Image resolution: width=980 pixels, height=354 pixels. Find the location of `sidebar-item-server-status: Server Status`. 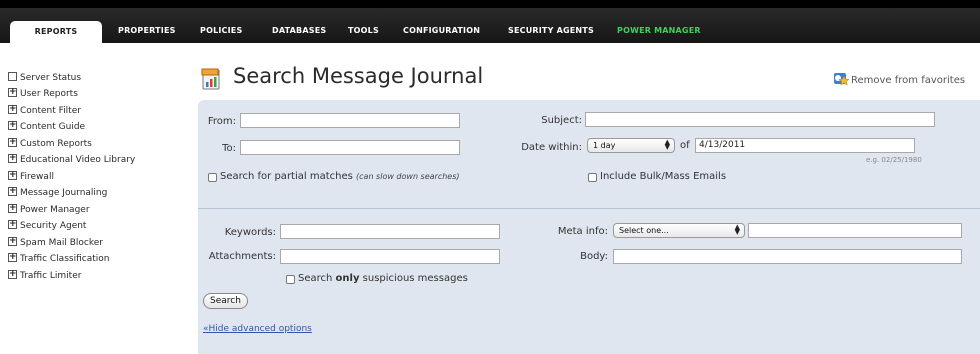

sidebar-item-server-status: Server Status is located at coordinates (44, 78).